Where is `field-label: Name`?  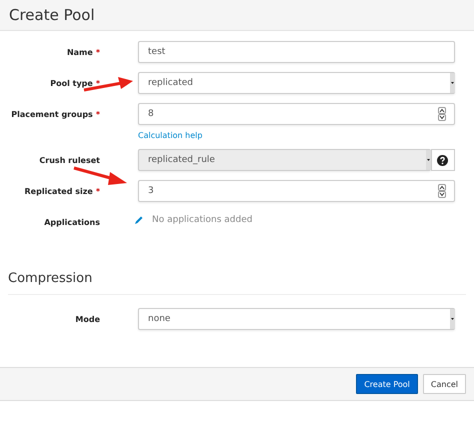
field-label: Name is located at coordinates (79, 52).